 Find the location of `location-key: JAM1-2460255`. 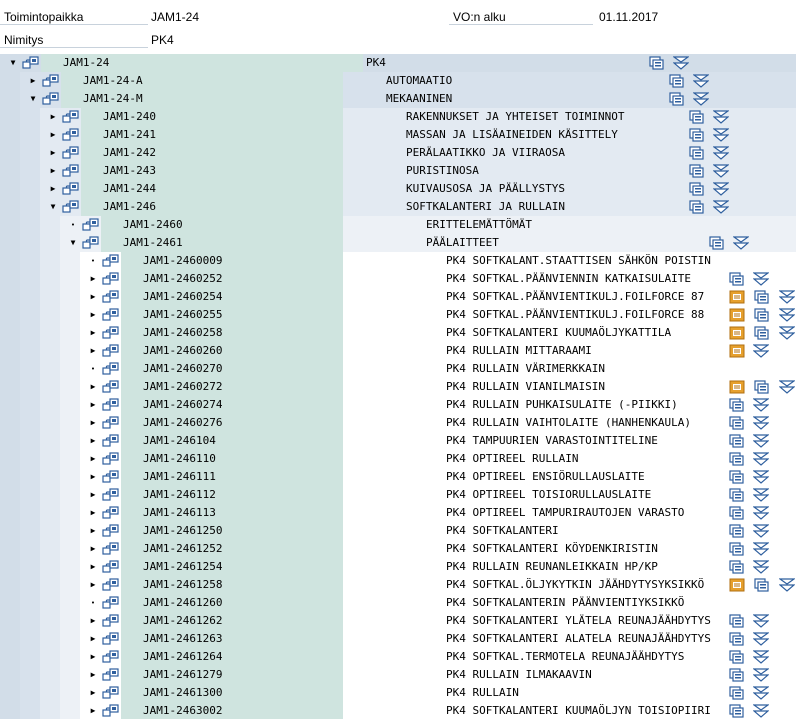

location-key: JAM1-2460255 is located at coordinates (182, 315).